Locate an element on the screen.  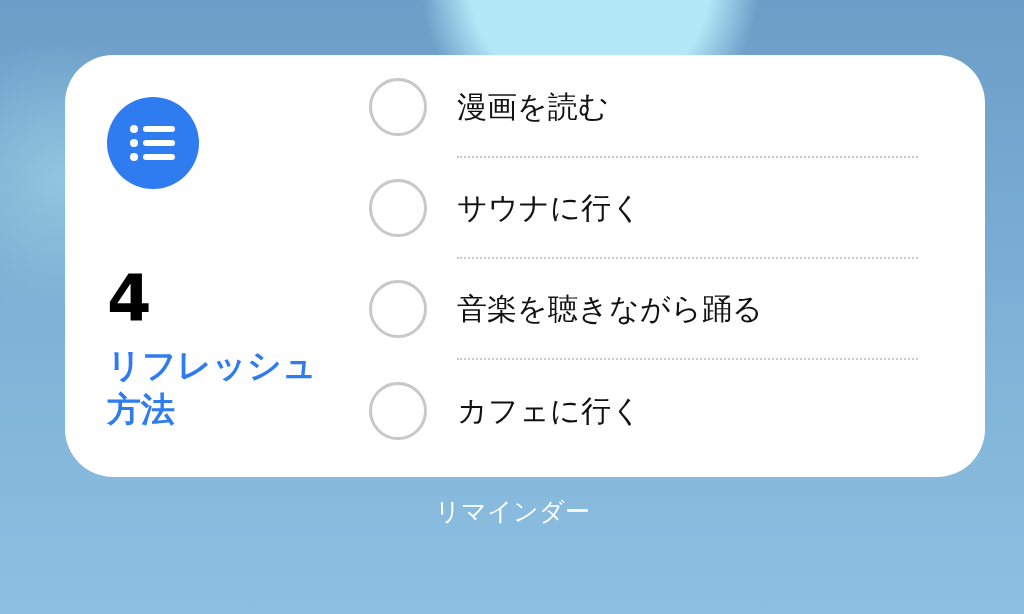
reminder-title: 音楽を聴きながら踊る is located at coordinates (610, 309).